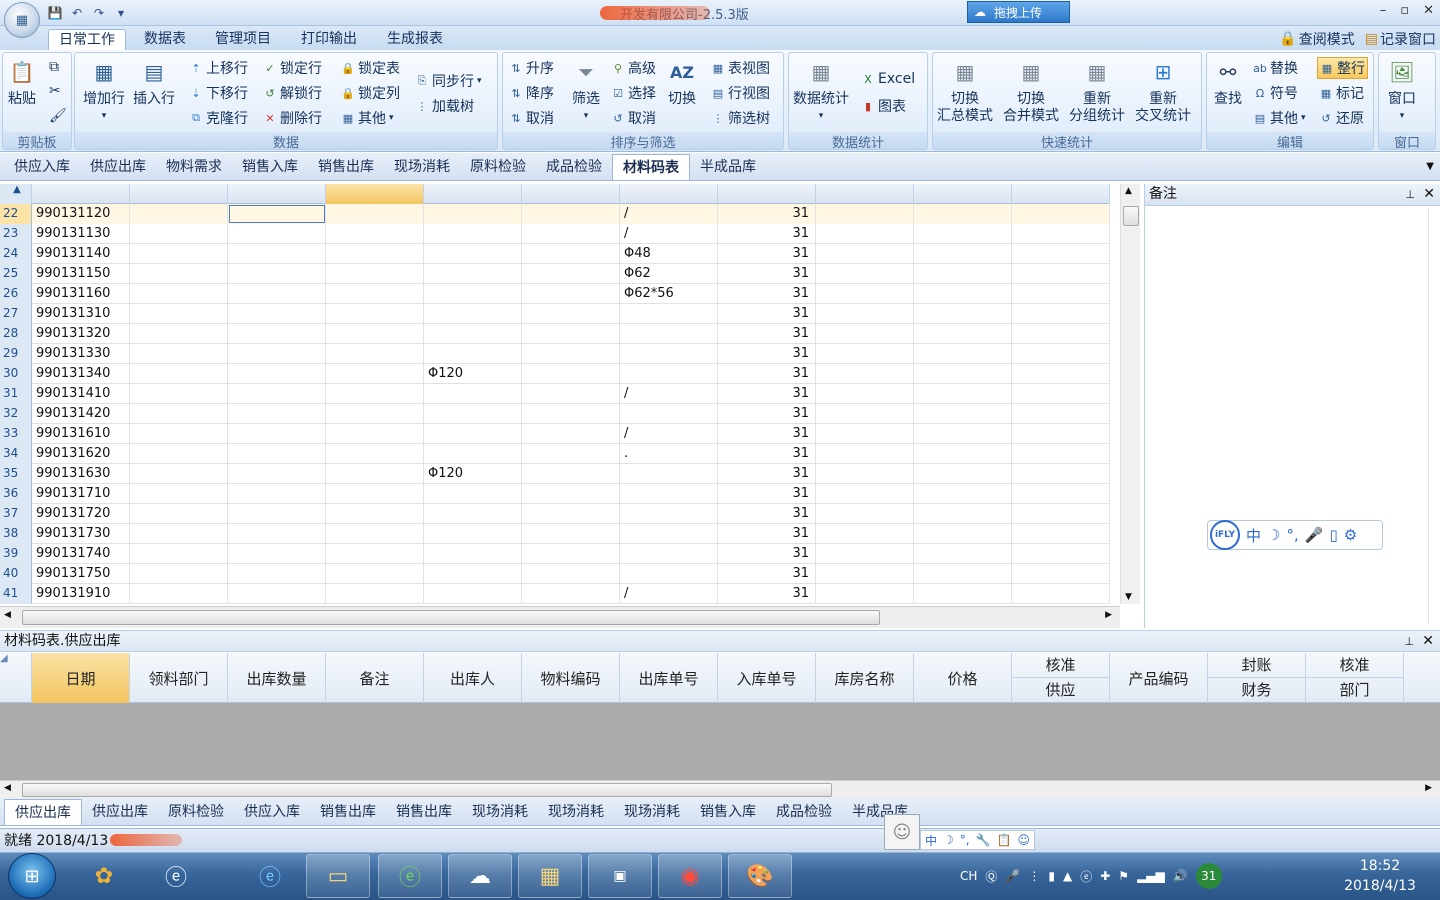 The height and width of the screenshot is (900, 1440). I want to click on column-header-out-no: 出库单号, so click(669, 678).